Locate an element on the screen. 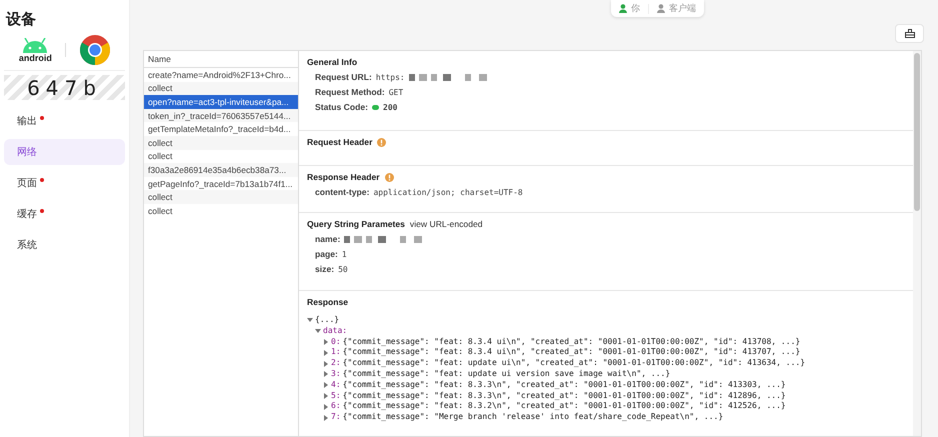 The image size is (938, 437). json-key: data: is located at coordinates (335, 331).